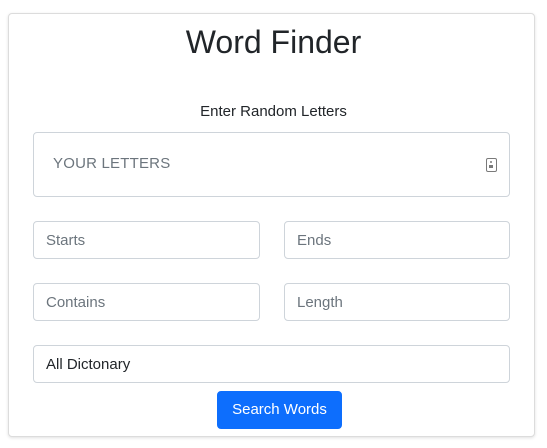 This screenshot has width=547, height=448. Describe the element at coordinates (273, 111) in the screenshot. I see `letters-label: Enter Random Letters` at that location.